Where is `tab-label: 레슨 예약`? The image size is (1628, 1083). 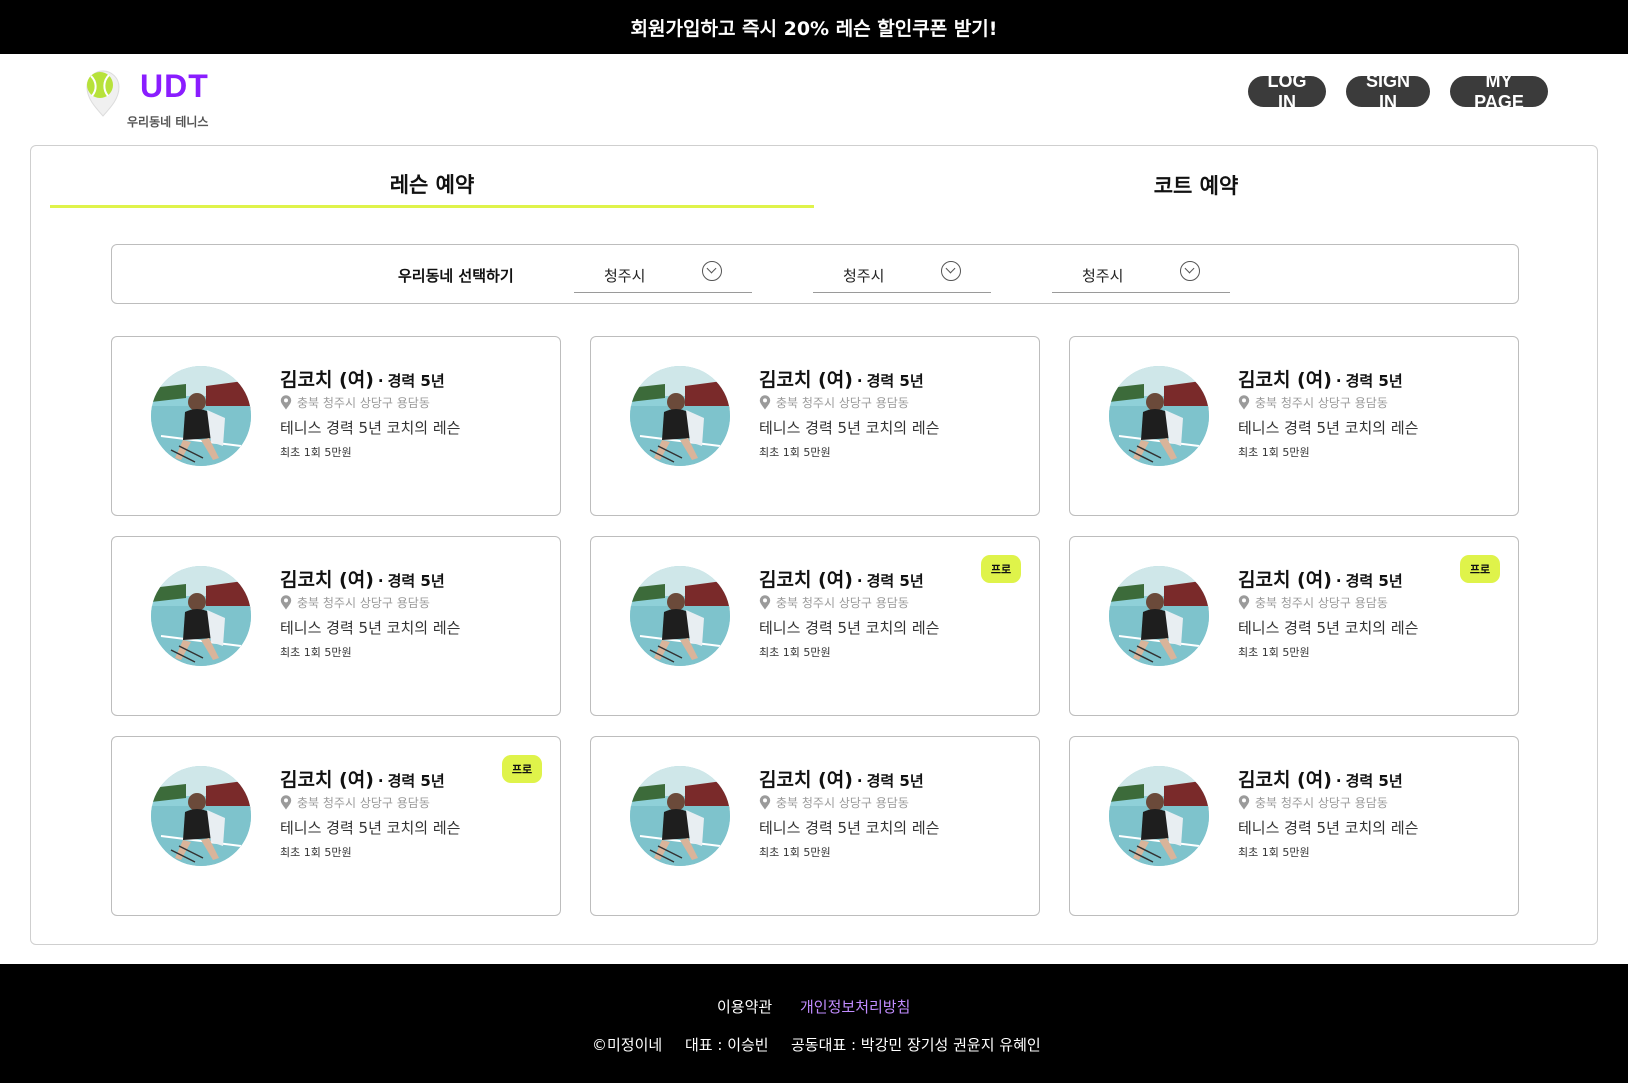
tab-label: 레슨 예약 is located at coordinates (432, 184).